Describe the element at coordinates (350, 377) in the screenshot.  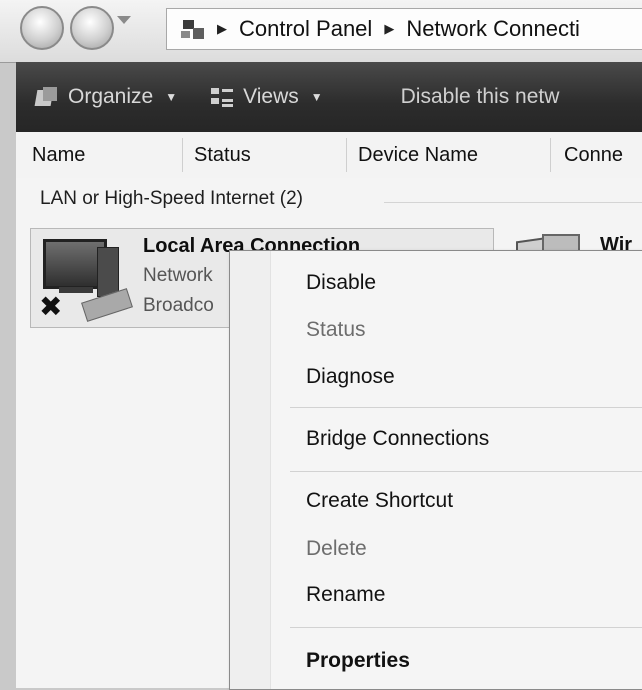
I see `menu-item-diagnose: Diagnose` at that location.